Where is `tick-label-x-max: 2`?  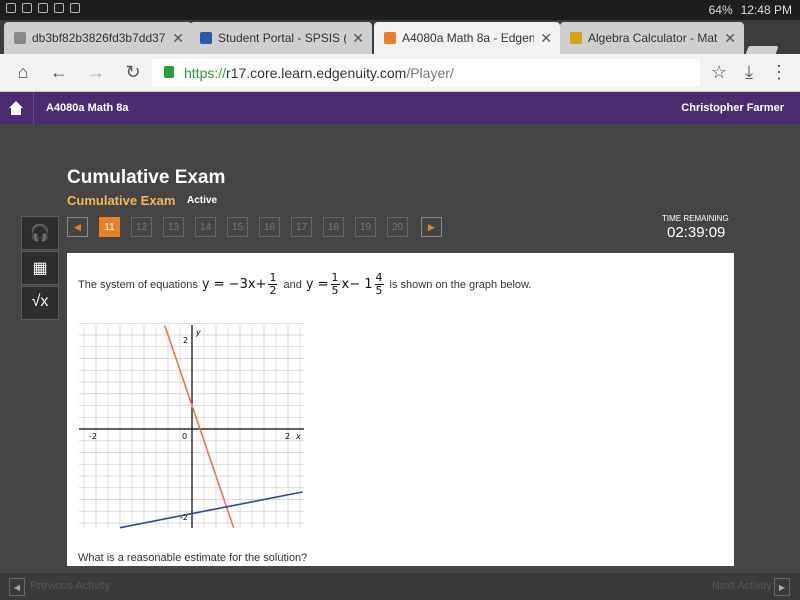 tick-label-x-max: 2 is located at coordinates (287, 436).